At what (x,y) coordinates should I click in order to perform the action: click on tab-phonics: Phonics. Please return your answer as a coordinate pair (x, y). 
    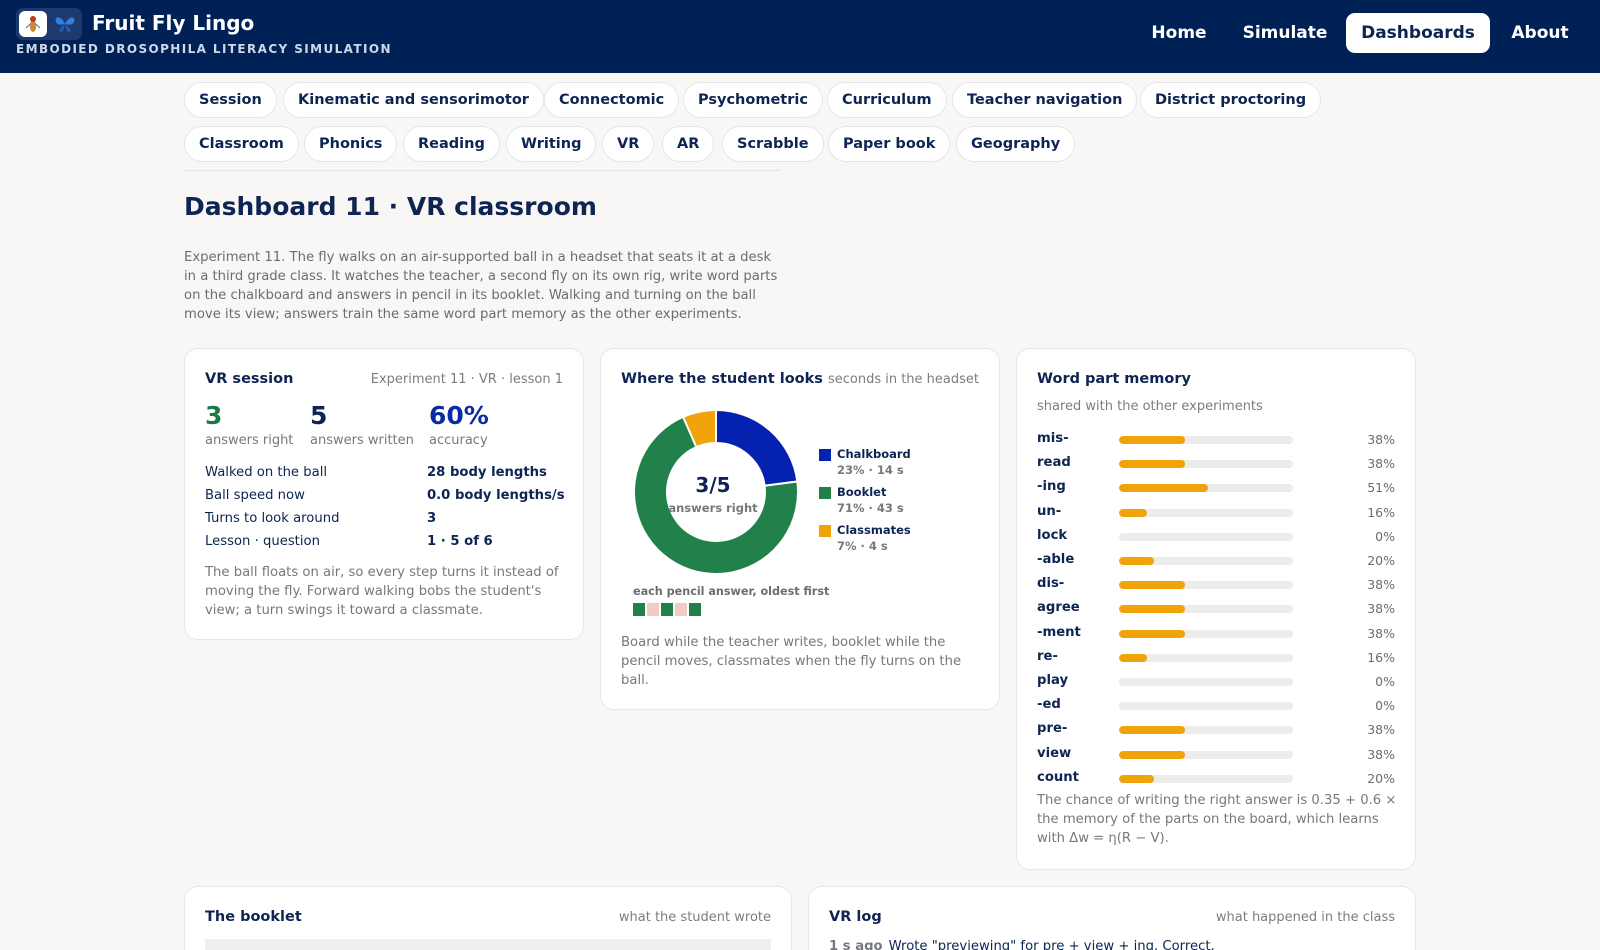
    Looking at the image, I should click on (351, 144).